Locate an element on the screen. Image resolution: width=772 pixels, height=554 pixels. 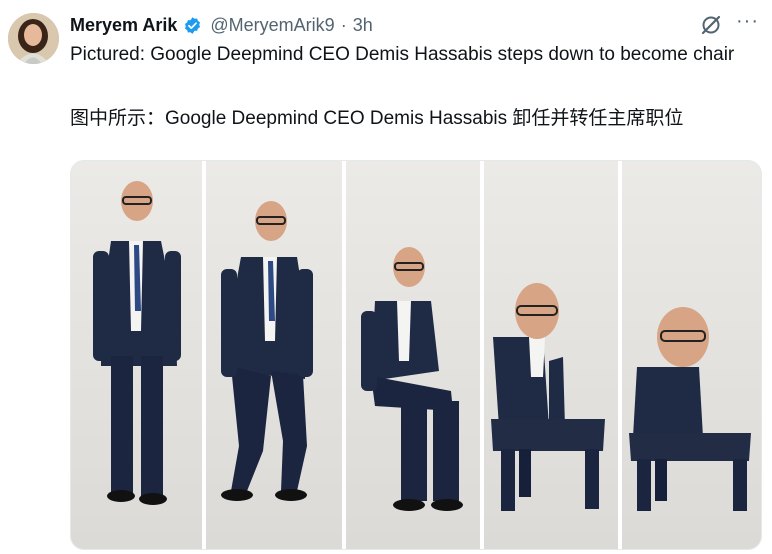
tweet-header: Meryem Arik @MeryemArik9 · 3h is located at coordinates (221, 25).